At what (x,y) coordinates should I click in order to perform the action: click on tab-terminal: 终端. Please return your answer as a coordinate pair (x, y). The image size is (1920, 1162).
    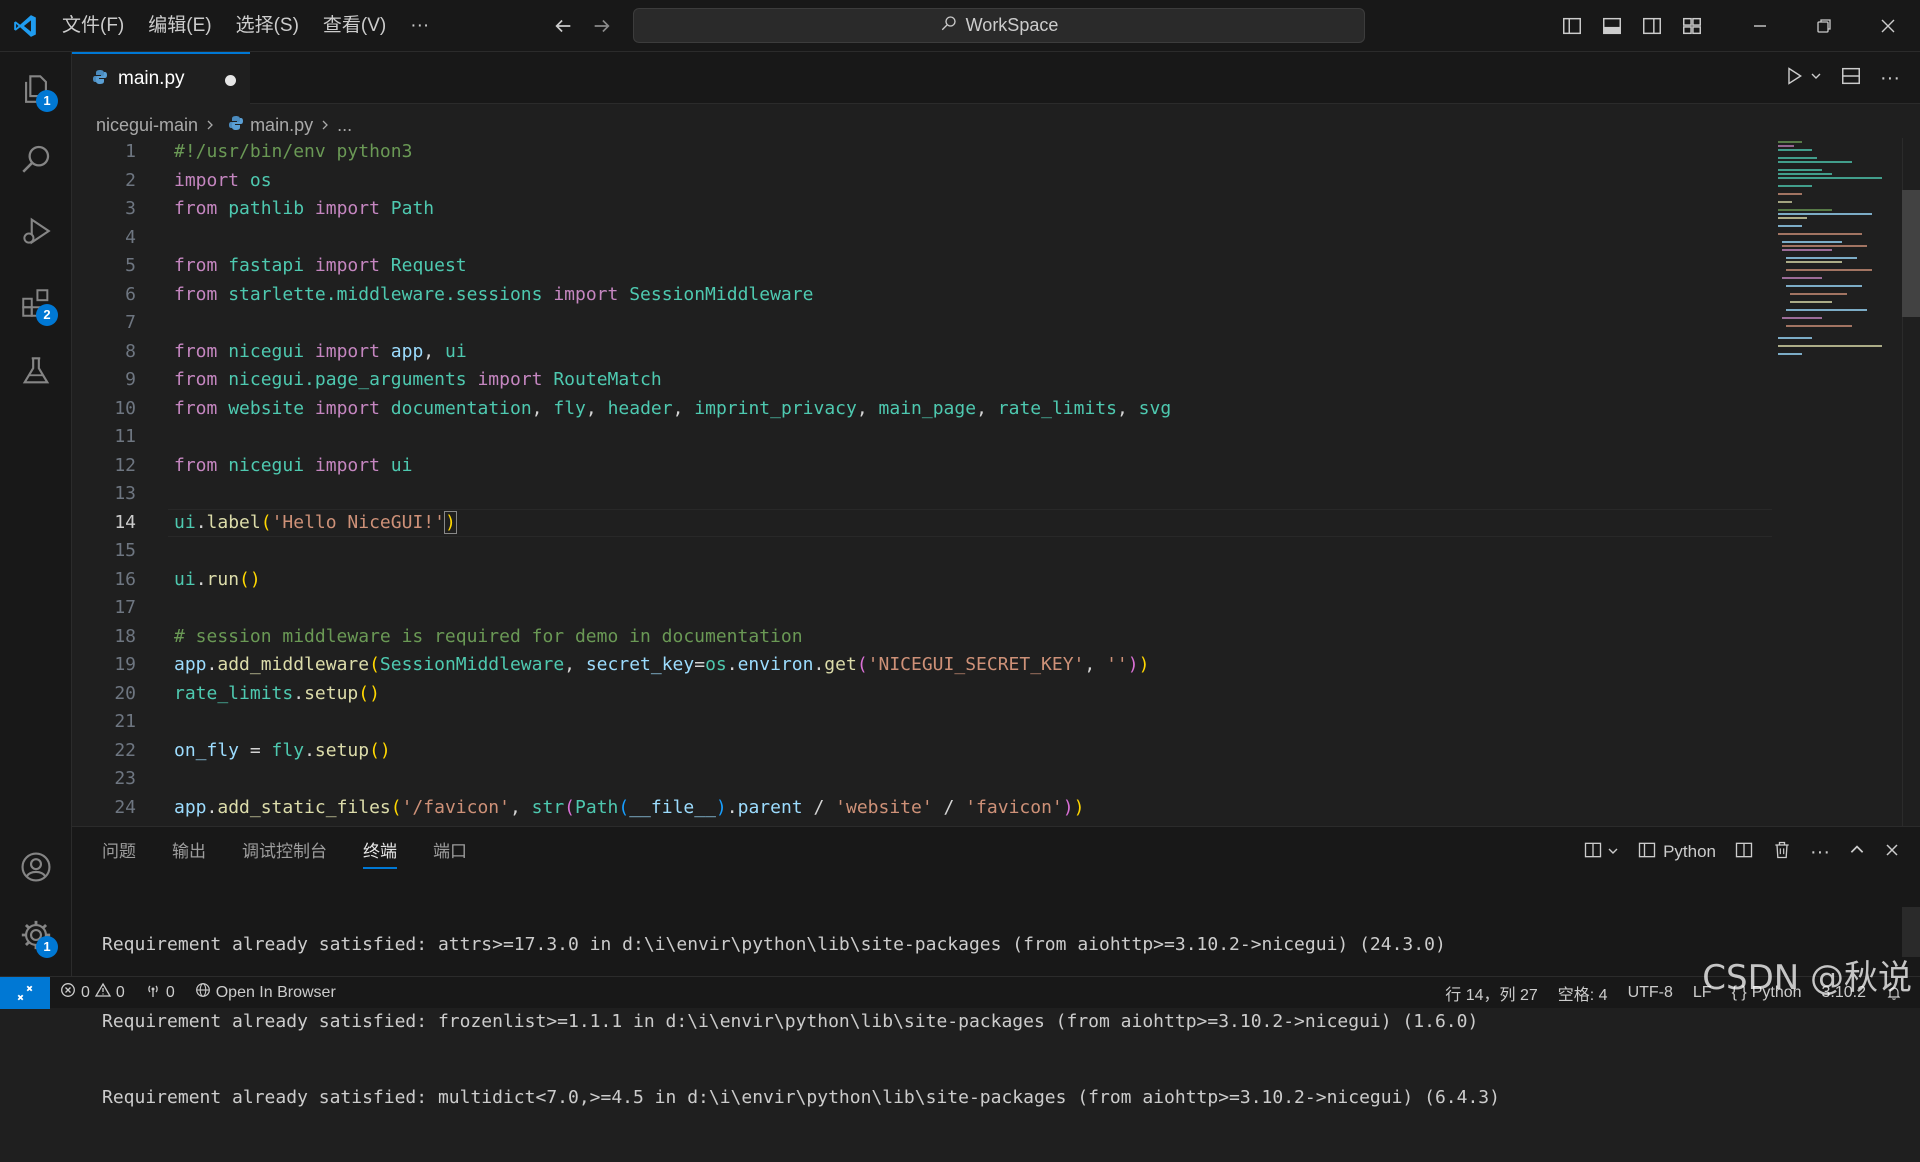
    Looking at the image, I should click on (380, 852).